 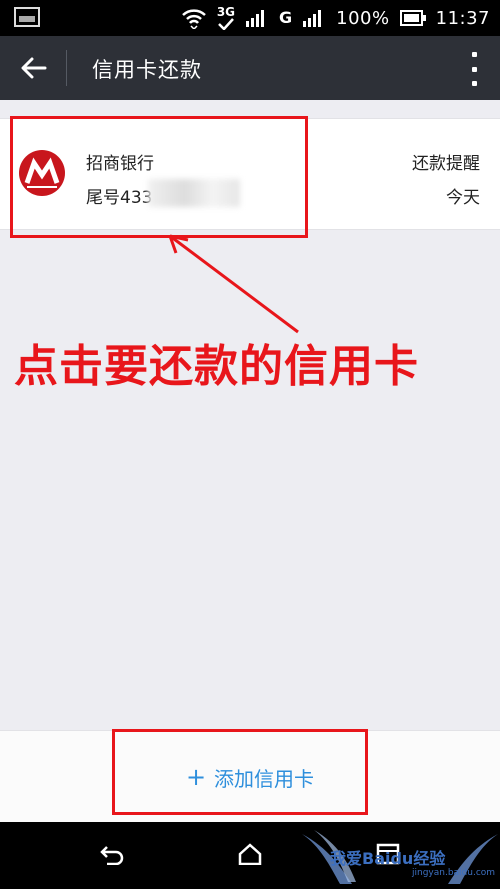 I want to click on gallery-icon, so click(x=27, y=17).